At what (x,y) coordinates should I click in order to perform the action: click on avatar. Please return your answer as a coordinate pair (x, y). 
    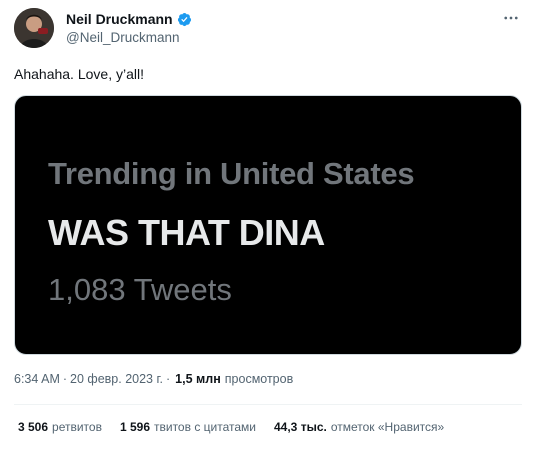
    Looking at the image, I should click on (34, 28).